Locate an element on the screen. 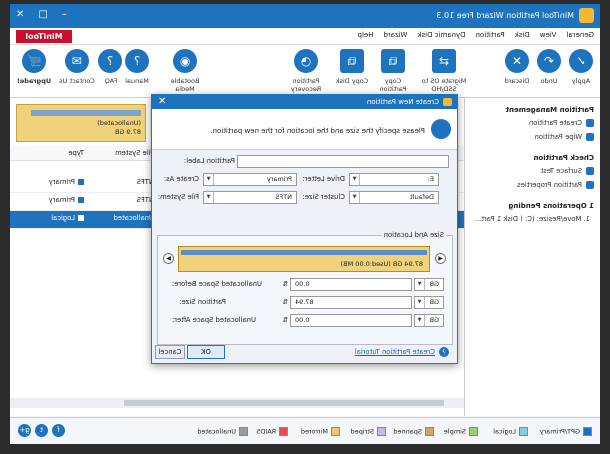  header-type: Type is located at coordinates (76, 153).